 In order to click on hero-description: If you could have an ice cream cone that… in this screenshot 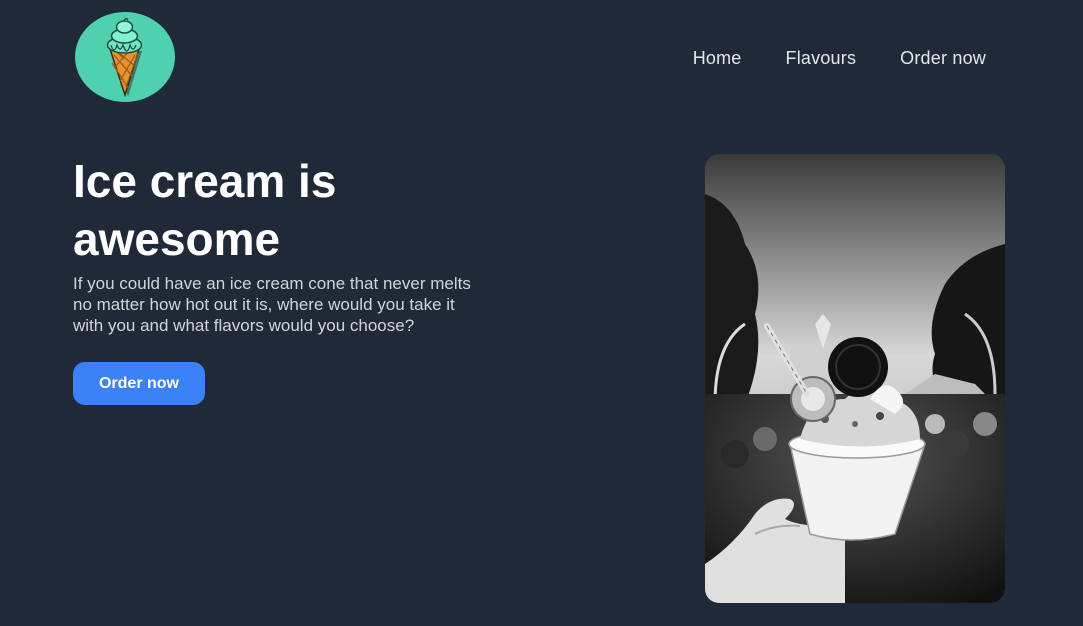, I will do `click(272, 304)`.